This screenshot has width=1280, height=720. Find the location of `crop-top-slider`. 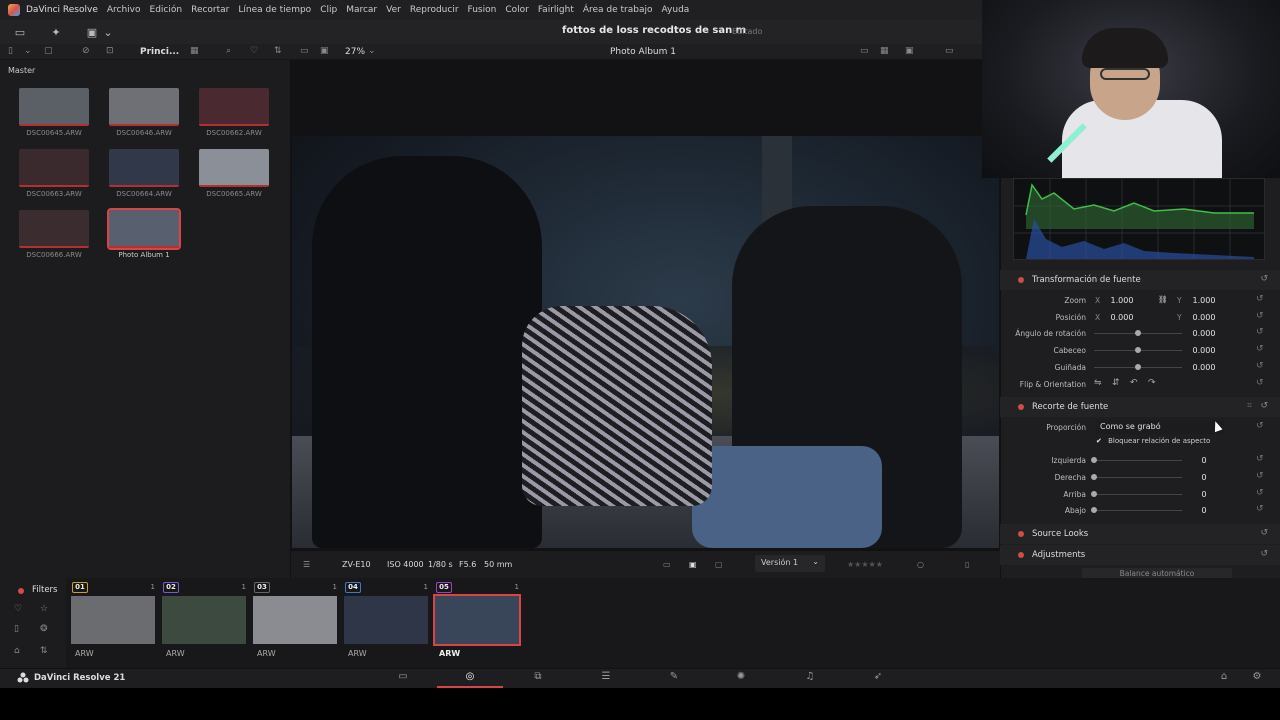

crop-top-slider is located at coordinates (1138, 494).